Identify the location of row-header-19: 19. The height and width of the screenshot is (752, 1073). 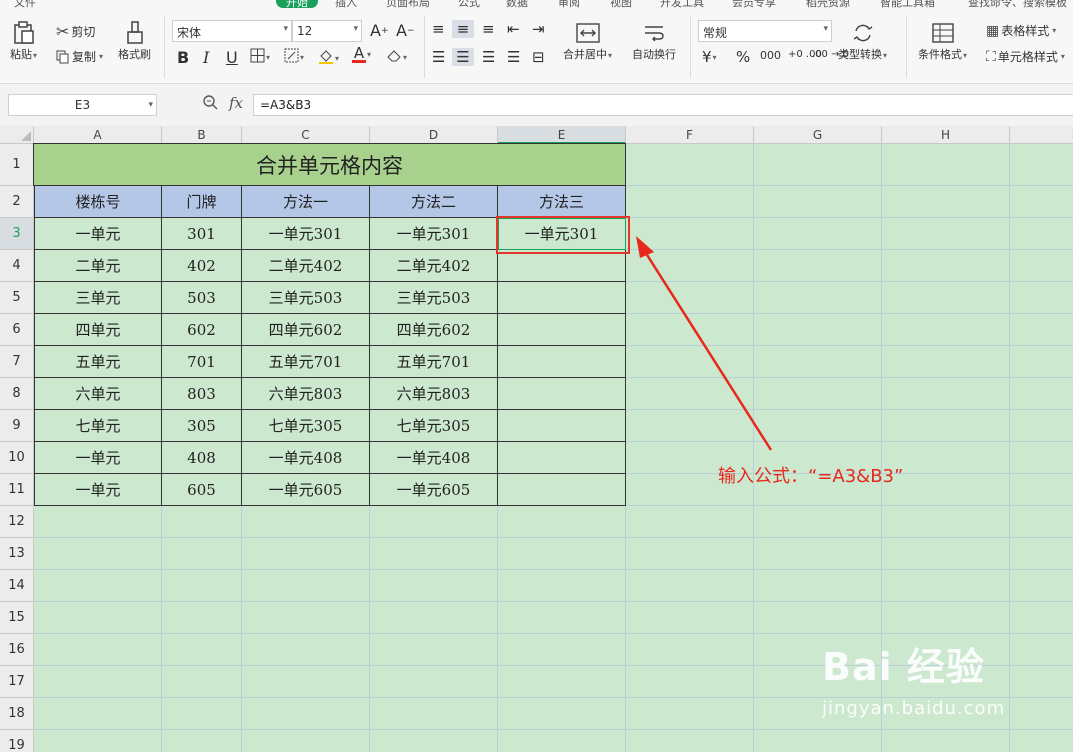
(17, 741).